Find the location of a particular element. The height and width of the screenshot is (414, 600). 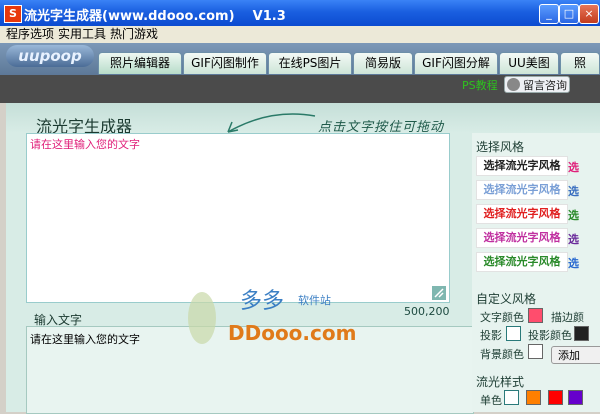

shadow-color-swatch is located at coordinates (581, 333).